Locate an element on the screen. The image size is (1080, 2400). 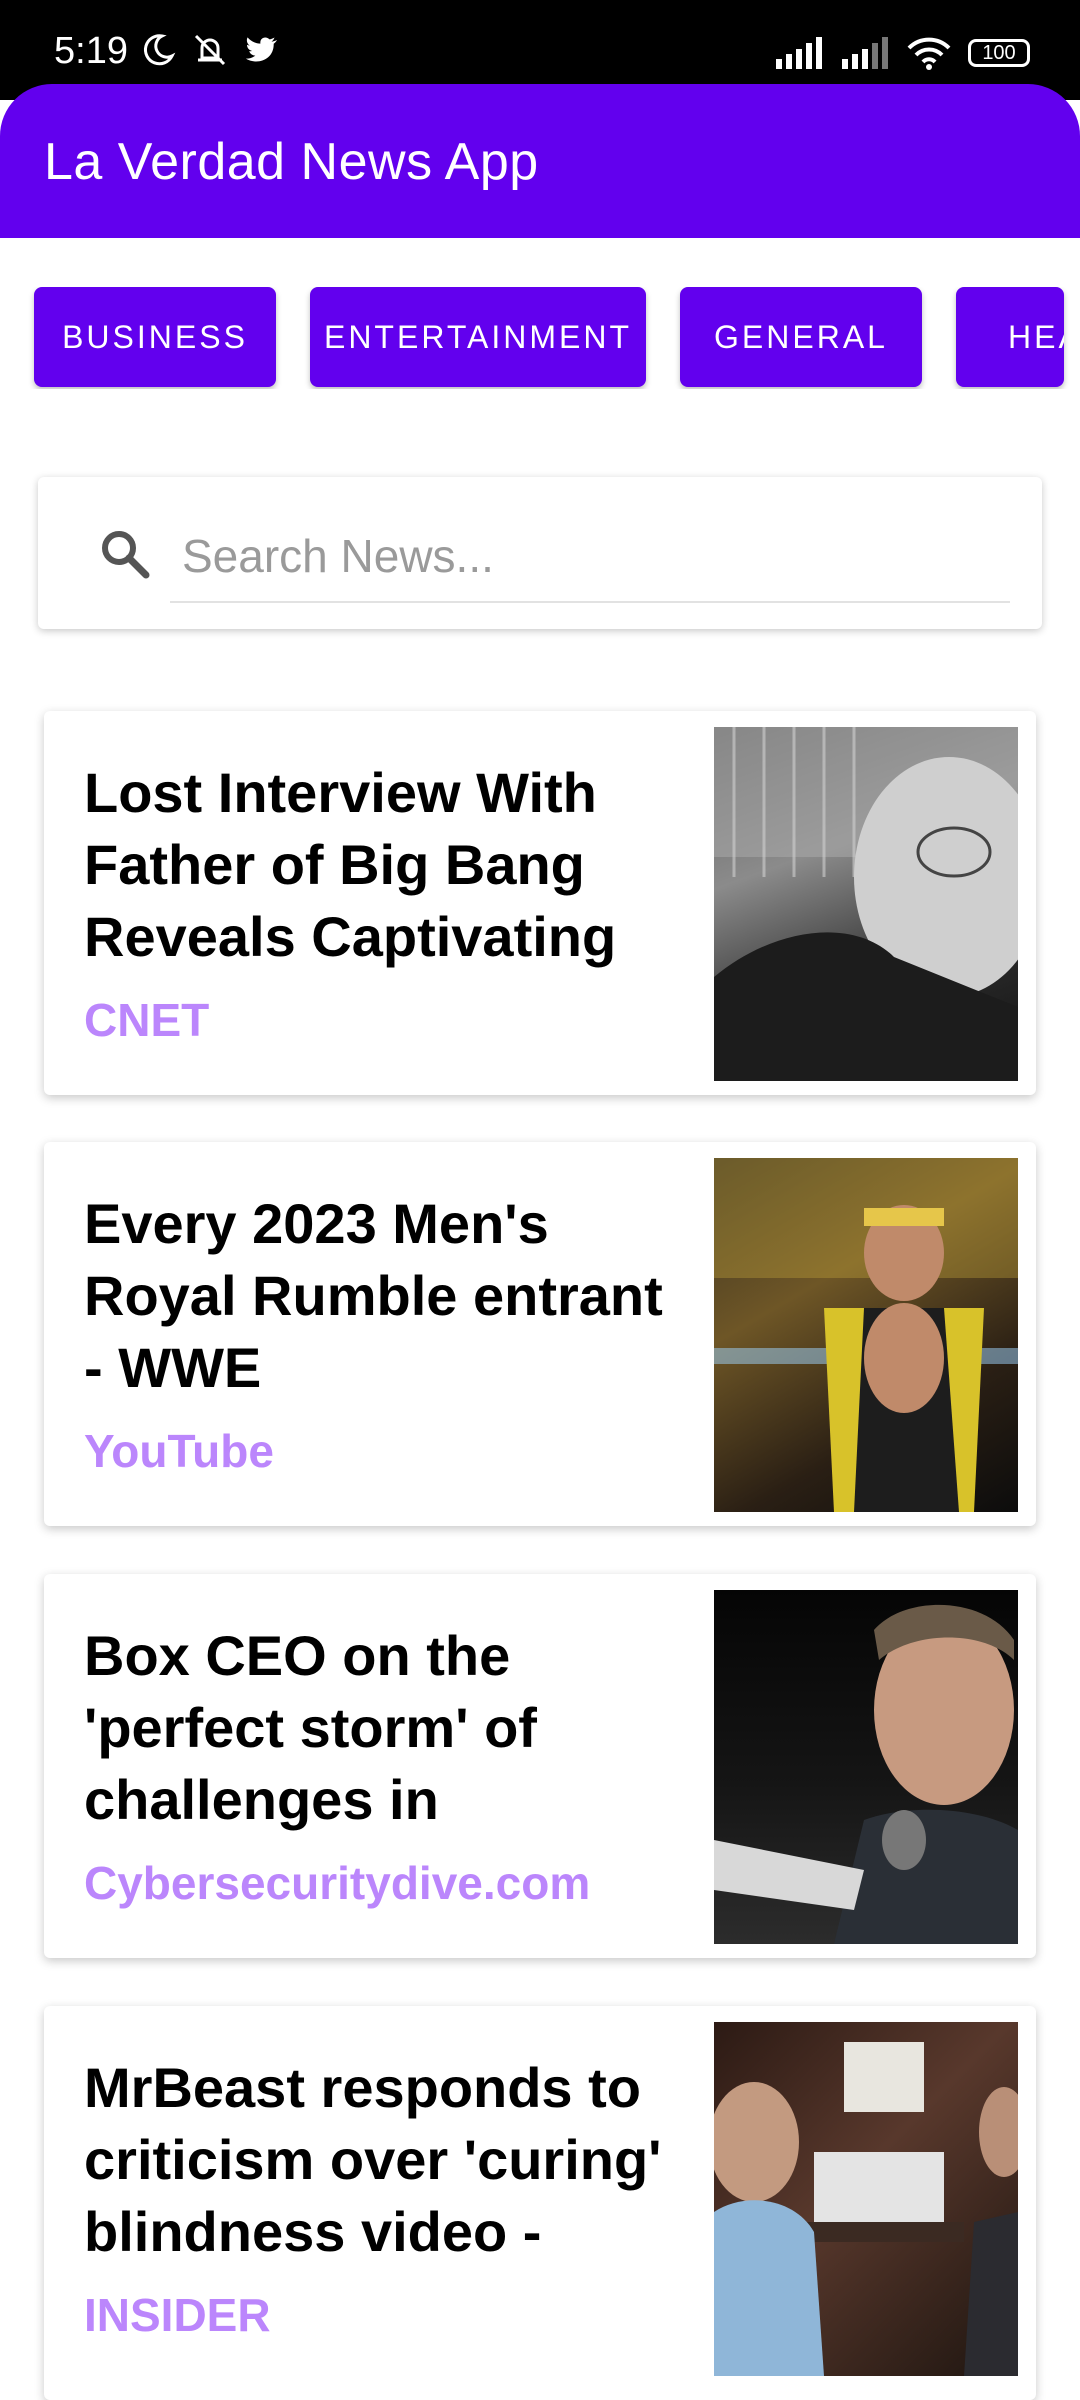
search-input is located at coordinates (590, 557).